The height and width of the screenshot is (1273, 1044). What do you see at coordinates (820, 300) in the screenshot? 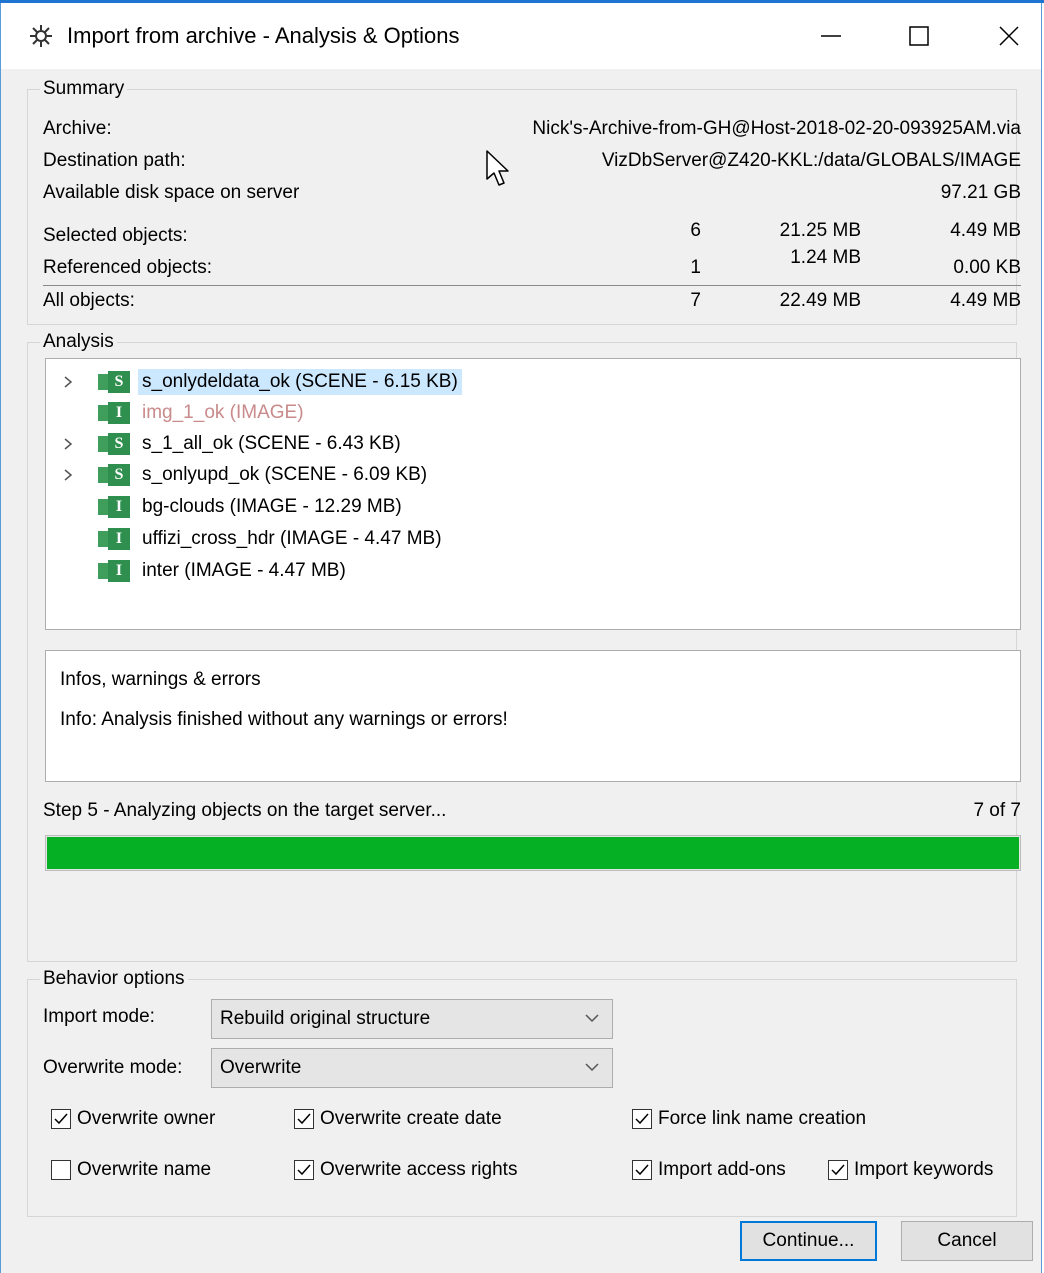
I see `all-objects-size: 22.49 MB` at bounding box center [820, 300].